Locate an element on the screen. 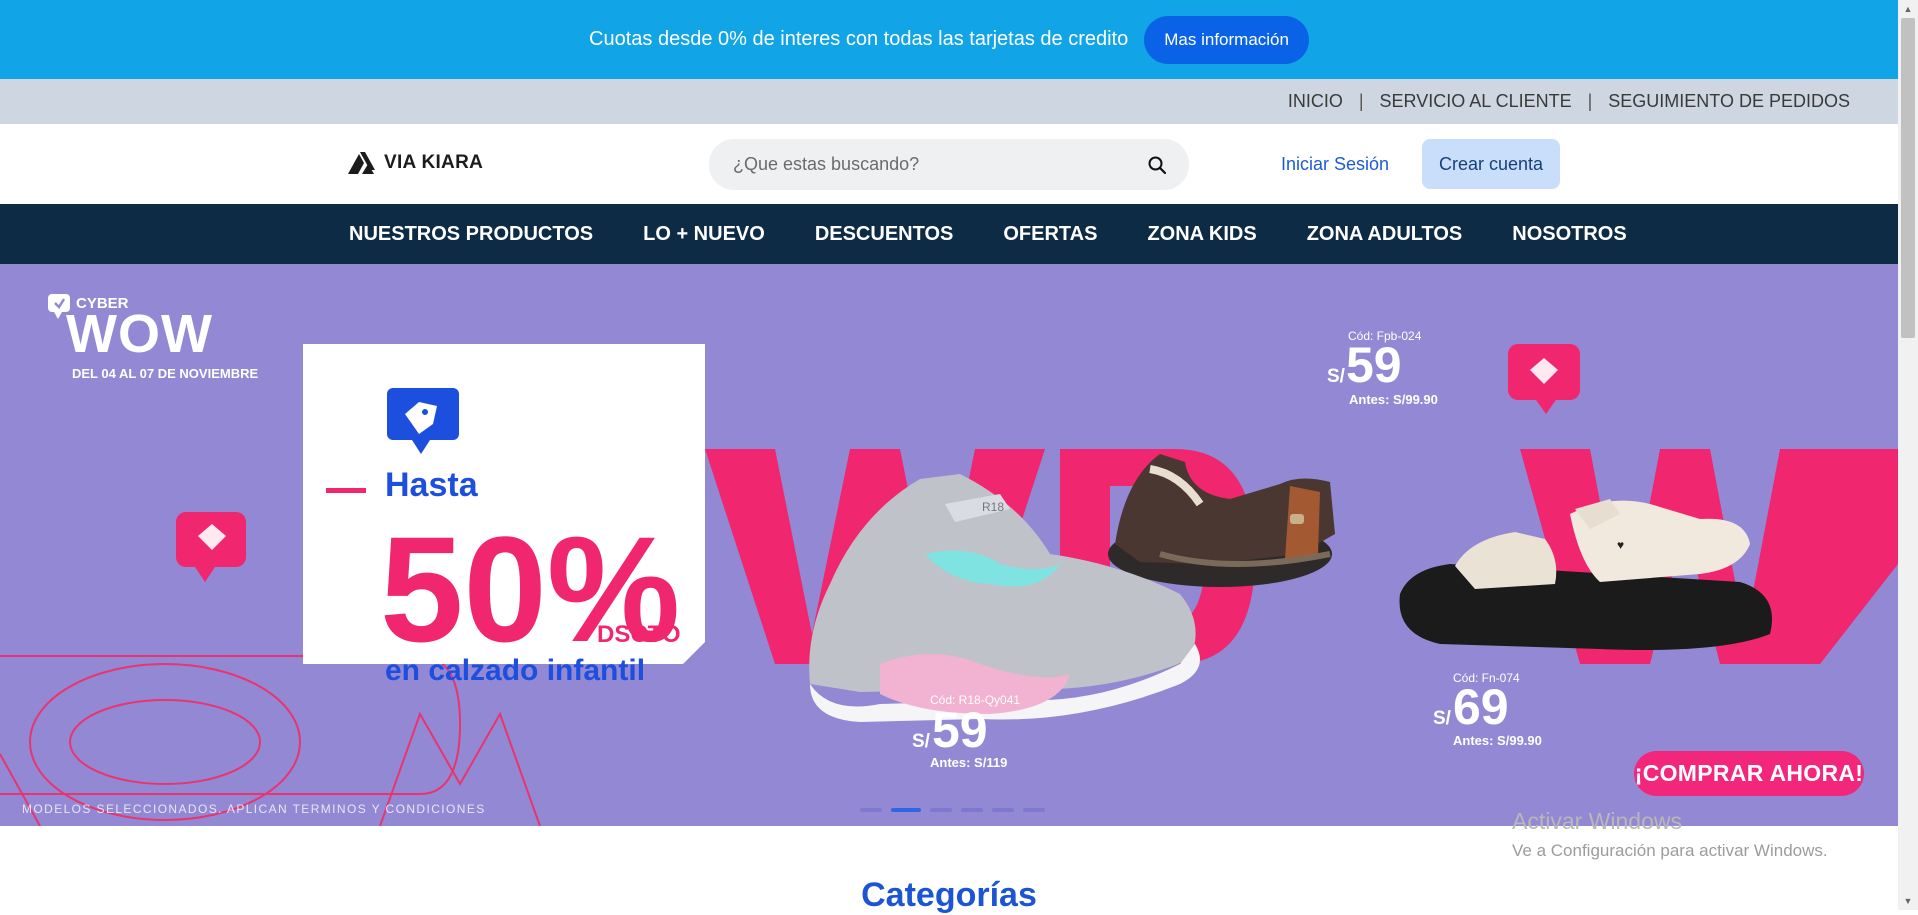  nav-item-nuestros-productos: NUESTROS PRODUCTOS is located at coordinates (471, 234).